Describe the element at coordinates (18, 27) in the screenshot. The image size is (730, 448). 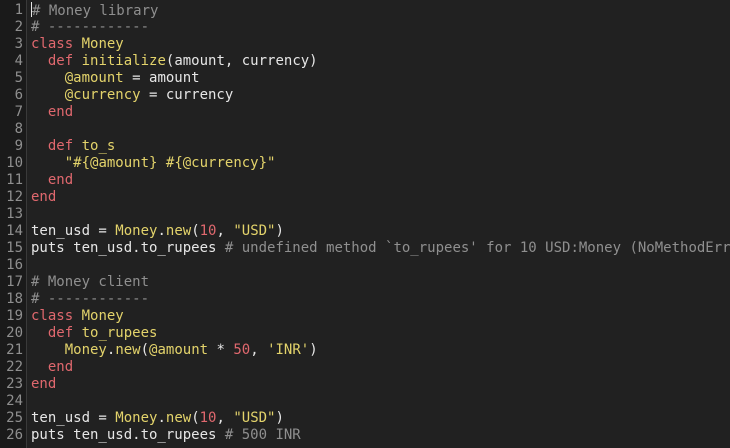
I see `line-number-text: 2` at that location.